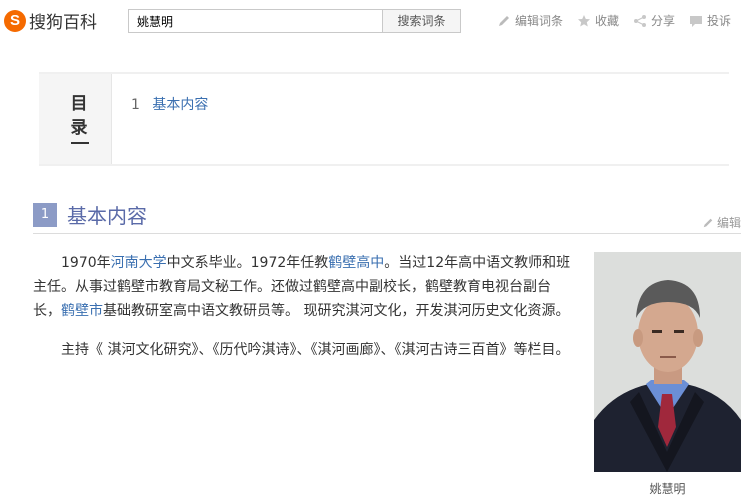  I want to click on toc-item: 1 基本内容, so click(169, 104).